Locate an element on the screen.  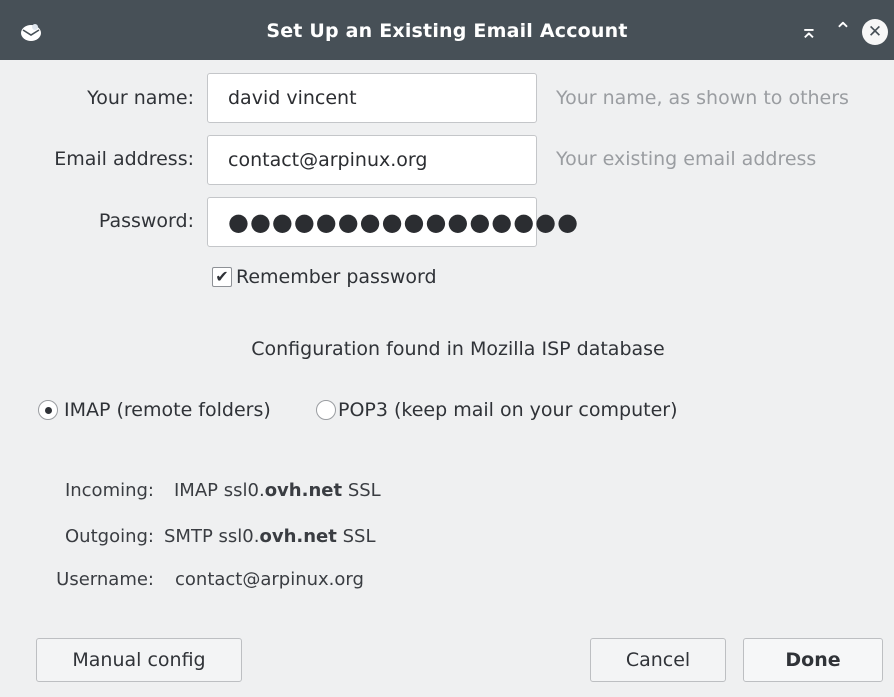
keep-above-icon: ⌅ is located at coordinates (809, 31).